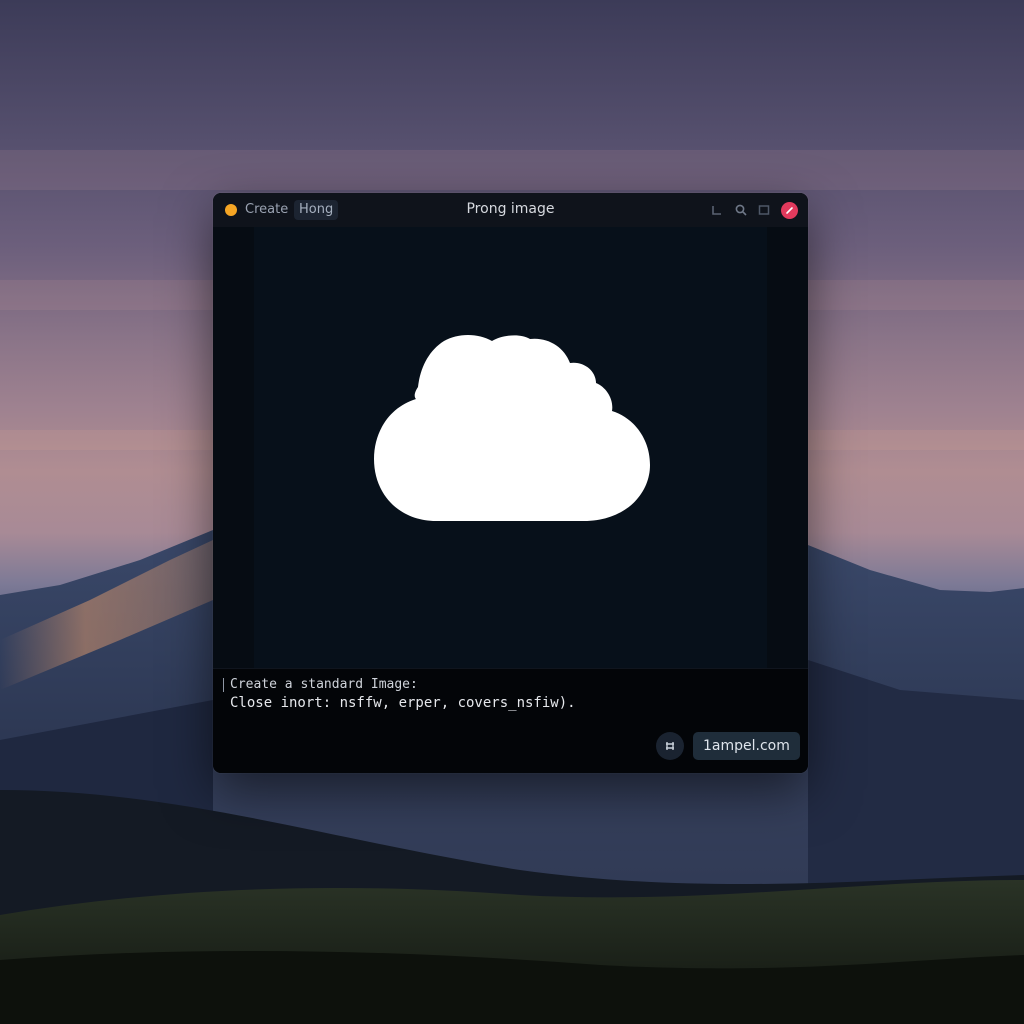 This screenshot has width=1024, height=1024. I want to click on close-button, so click(789, 210).